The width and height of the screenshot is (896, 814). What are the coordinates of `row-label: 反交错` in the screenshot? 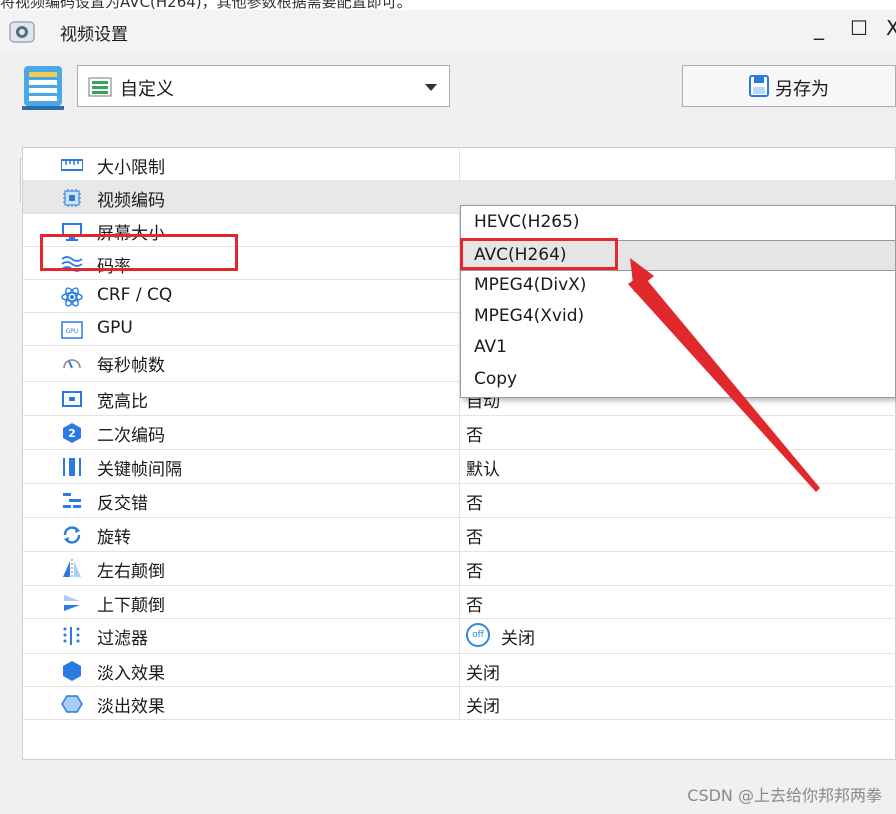 It's located at (122, 504).